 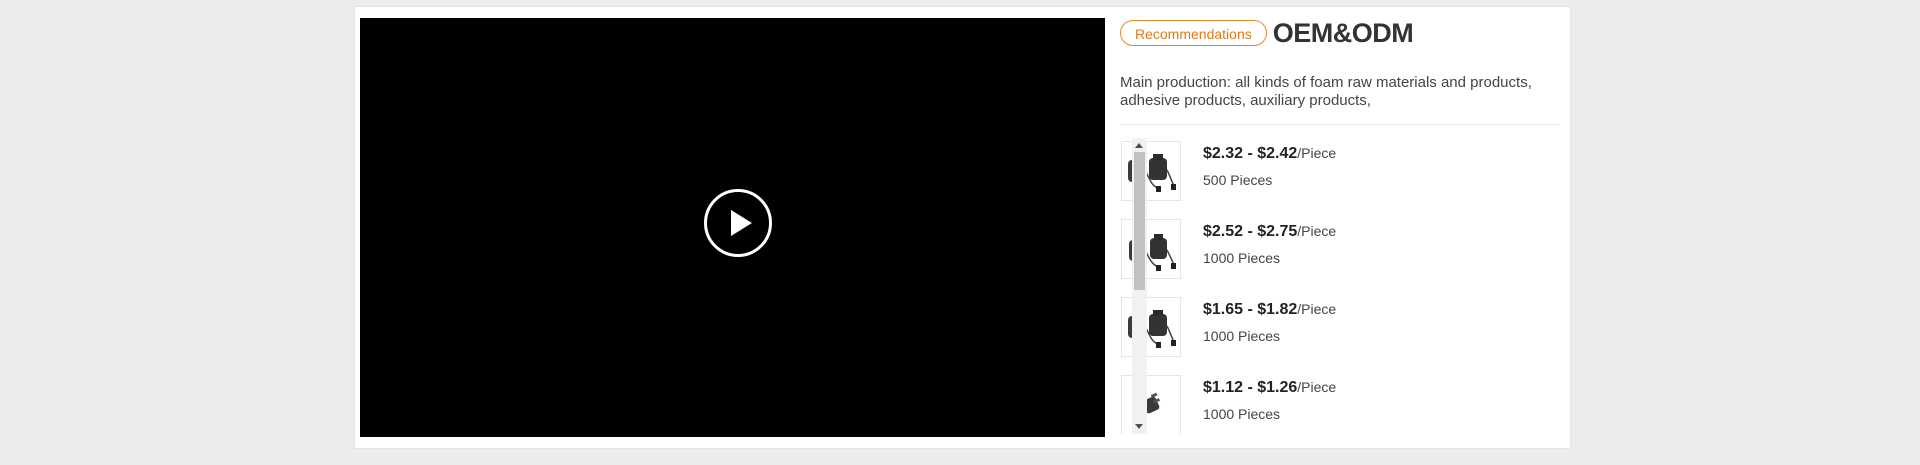 What do you see at coordinates (1330, 251) in the screenshot?
I see `product-item: $2.52 - $2.75/Piece 1000 Pieces` at bounding box center [1330, 251].